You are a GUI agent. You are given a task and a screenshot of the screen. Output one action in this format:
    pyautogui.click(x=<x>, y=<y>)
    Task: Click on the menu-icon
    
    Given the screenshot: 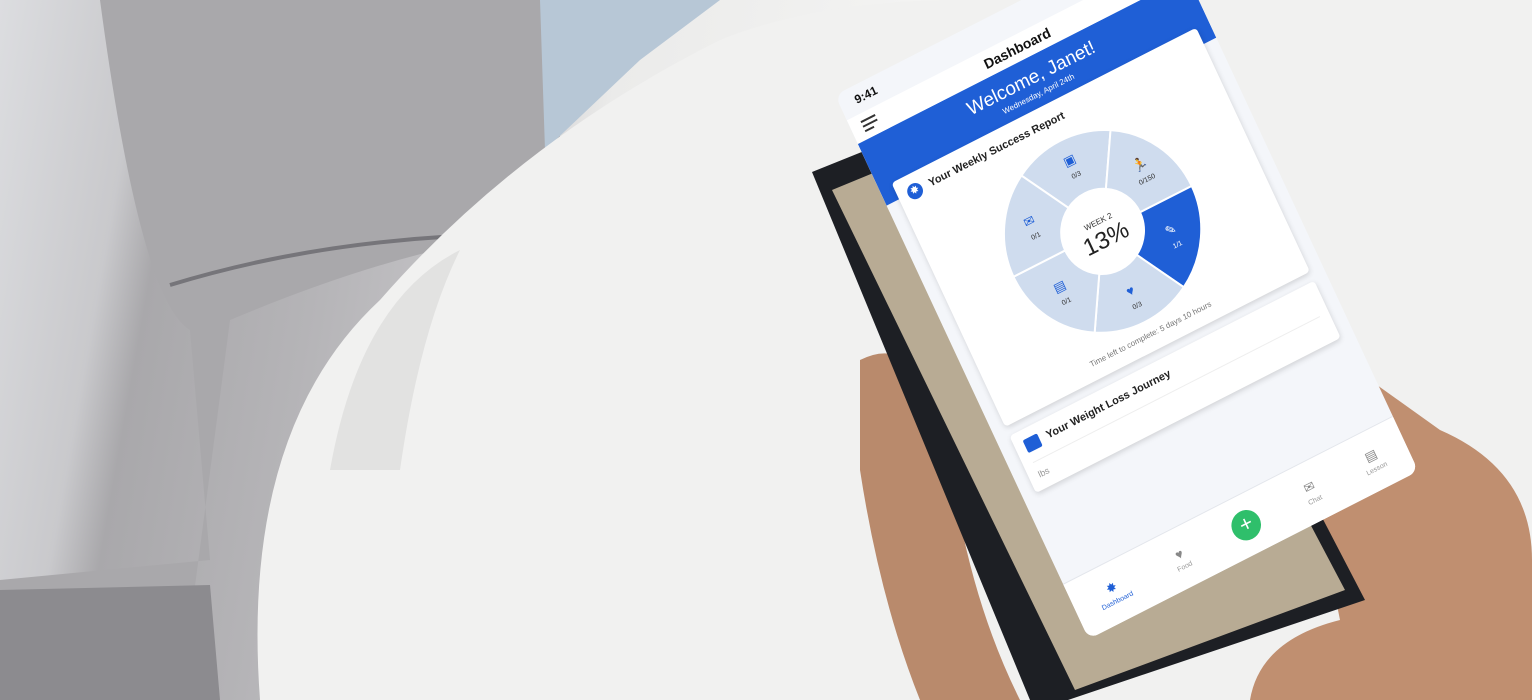 What is the action you would take?
    pyautogui.click(x=870, y=124)
    